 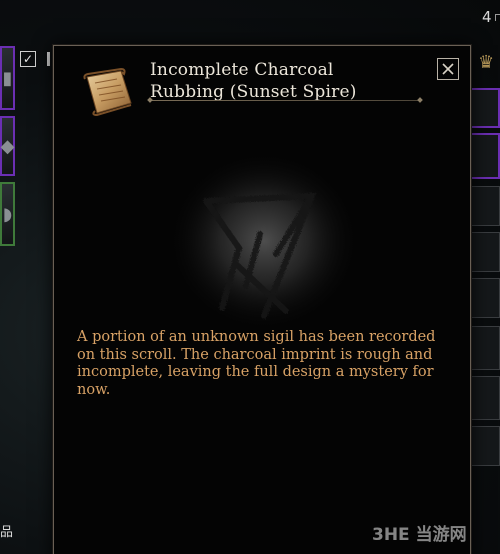 What do you see at coordinates (419, 535) in the screenshot?
I see `watermark-logo: 3HE 当游网` at bounding box center [419, 535].